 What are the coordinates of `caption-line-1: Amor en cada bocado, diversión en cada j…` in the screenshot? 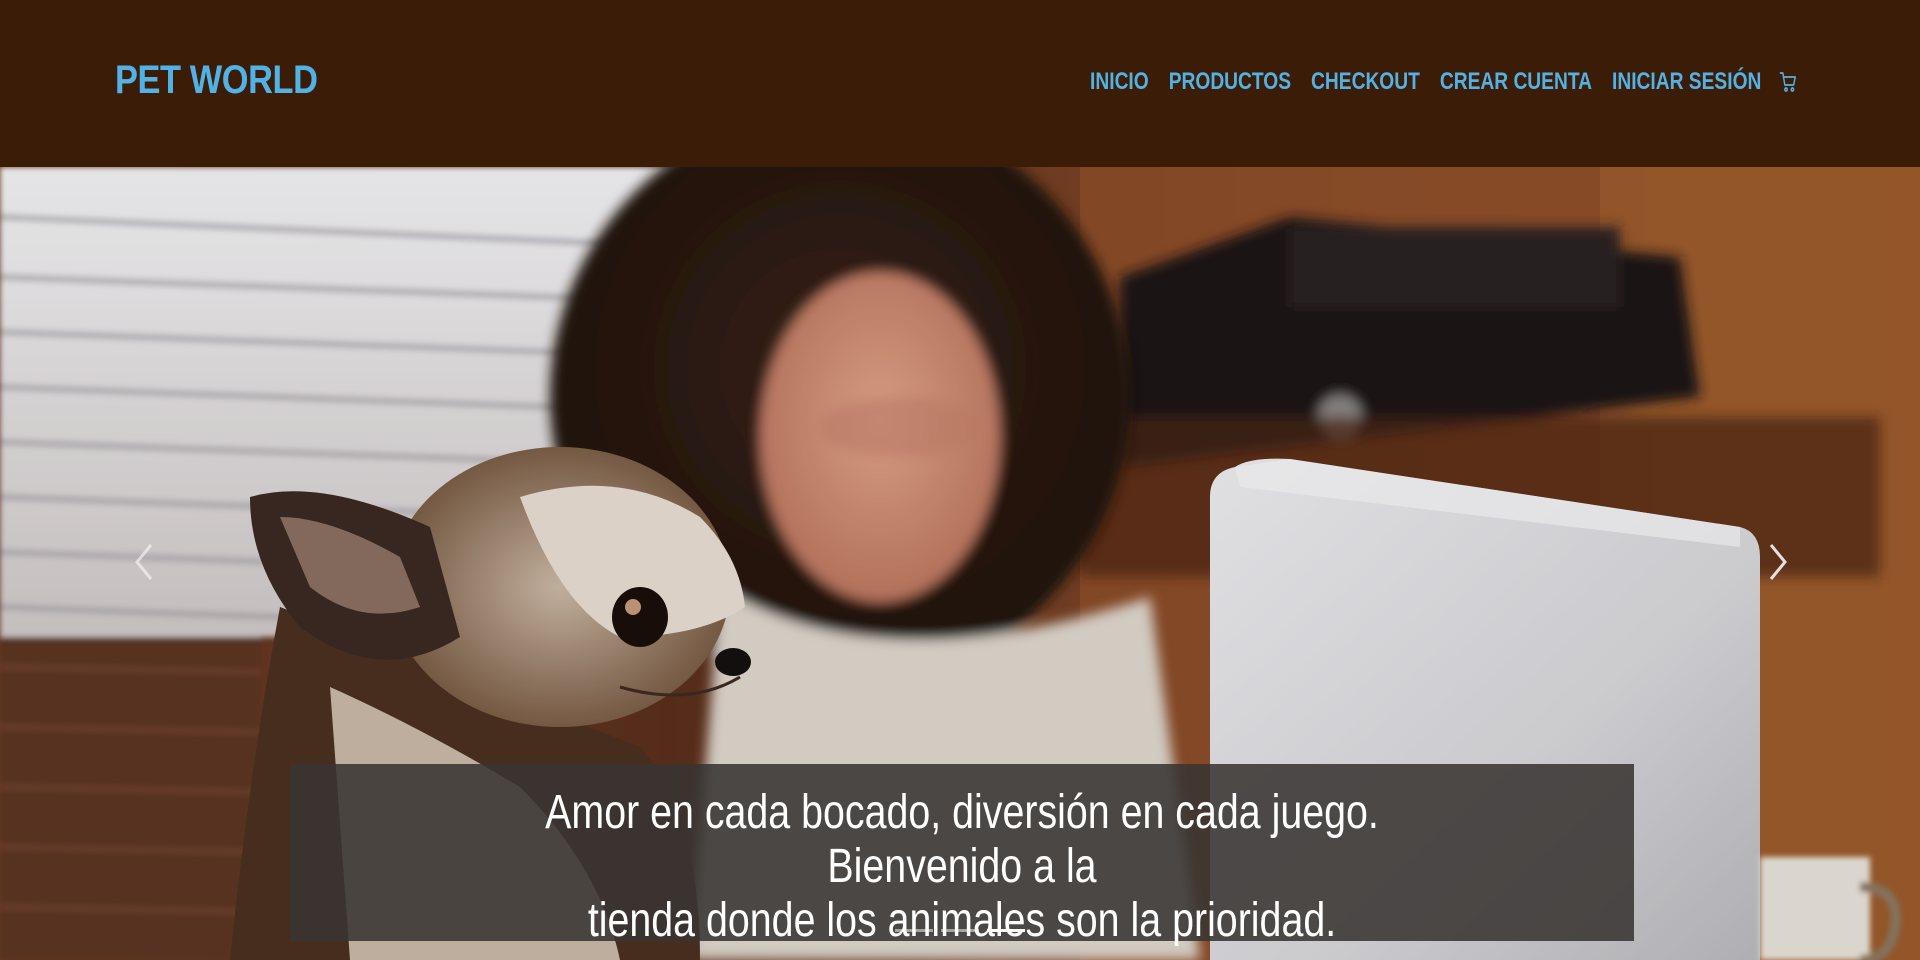 It's located at (962, 839).